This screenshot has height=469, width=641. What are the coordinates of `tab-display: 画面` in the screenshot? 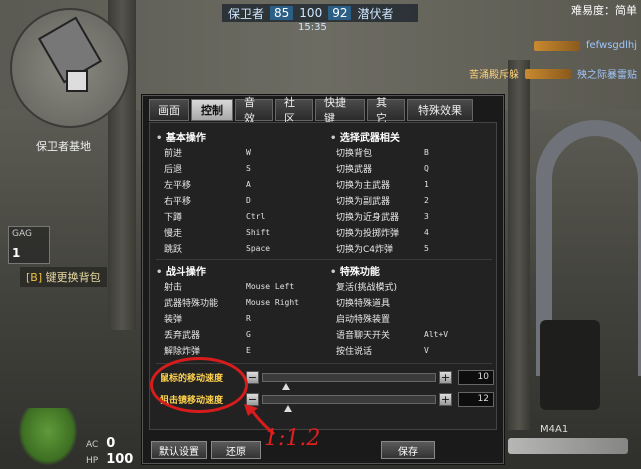 It's located at (169, 110).